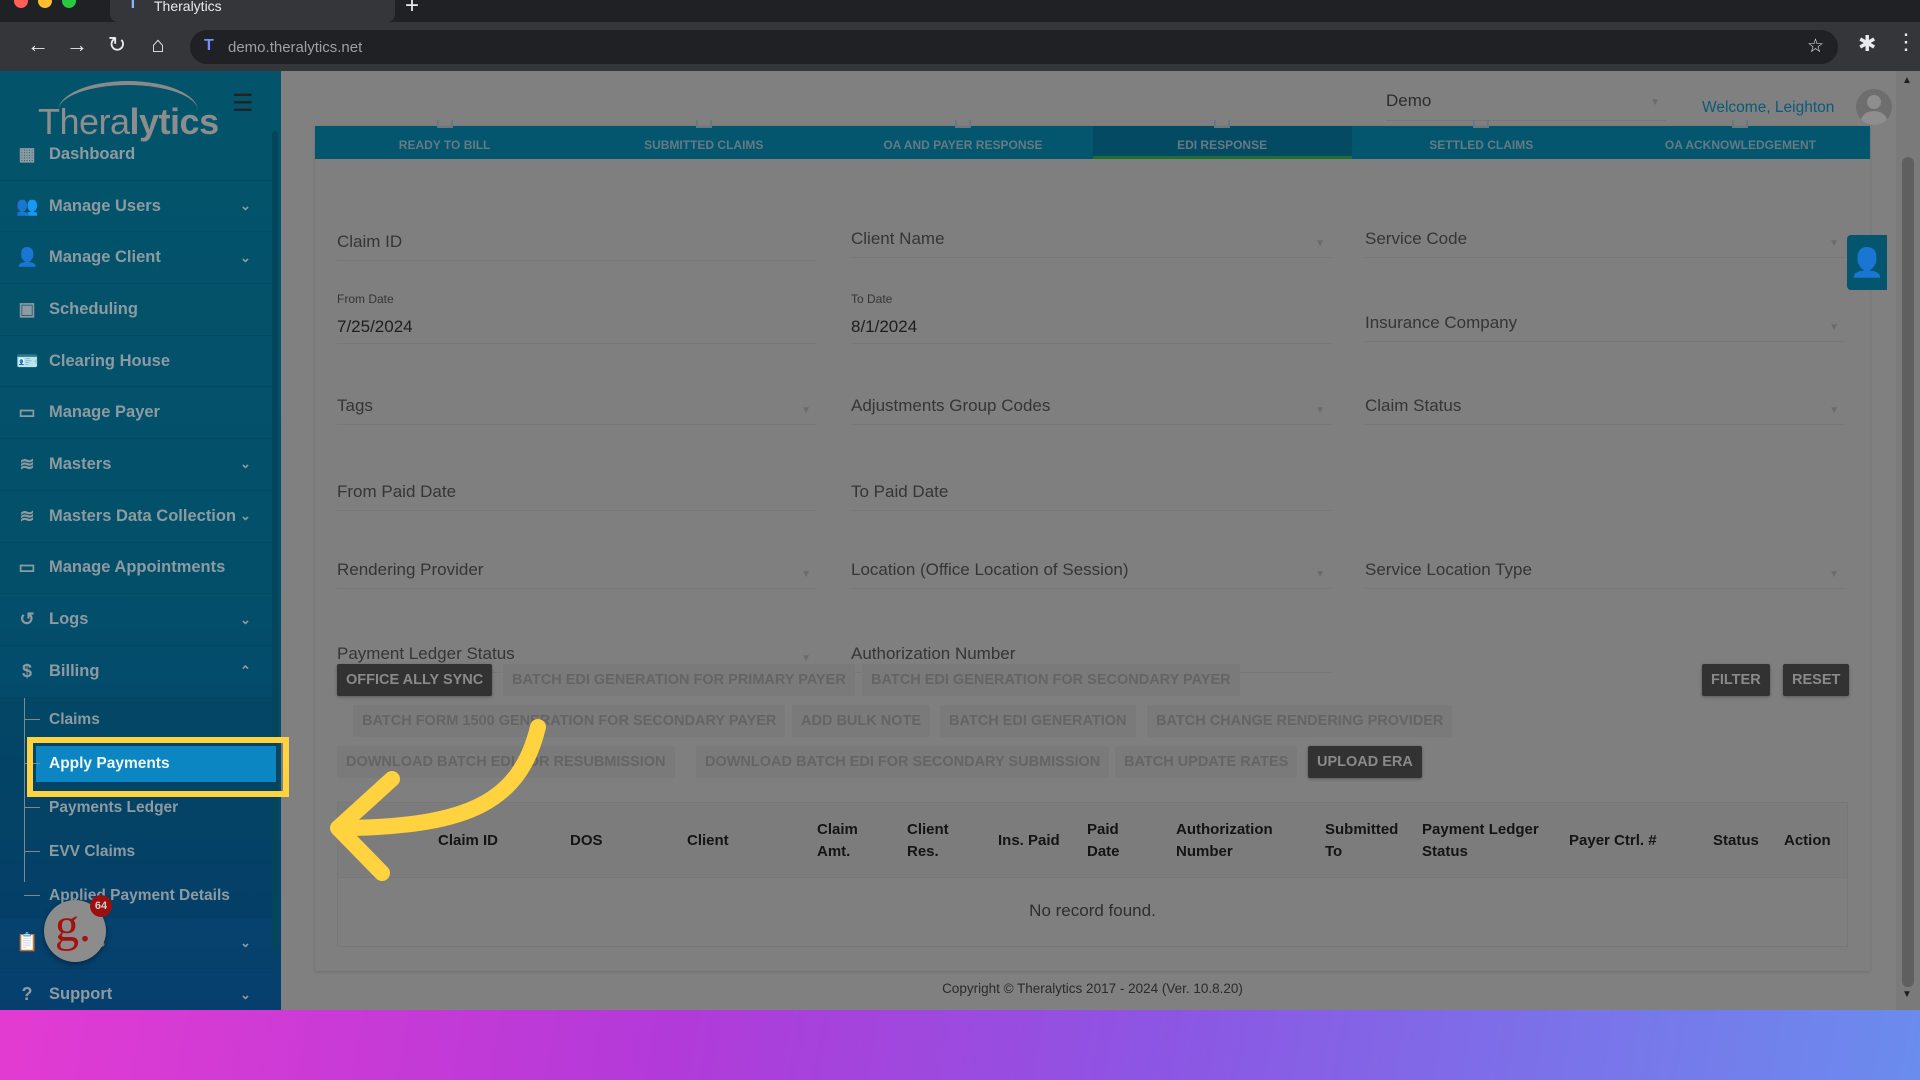 This screenshot has height=1080, width=1920. I want to click on tab-tray-icon, so click(962, 124).